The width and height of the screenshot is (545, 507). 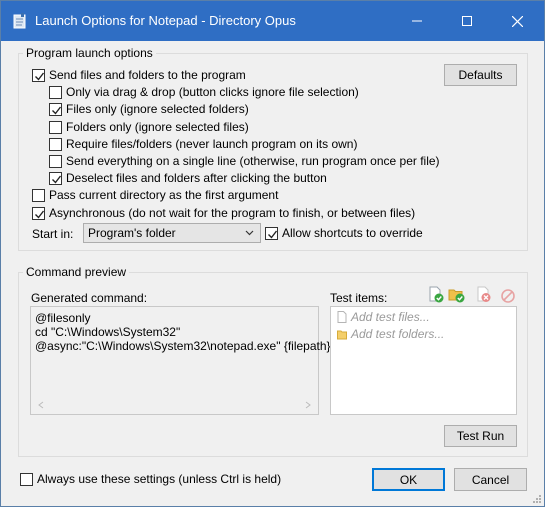 I want to click on horizontal-scrollbar, so click(x=174, y=405).